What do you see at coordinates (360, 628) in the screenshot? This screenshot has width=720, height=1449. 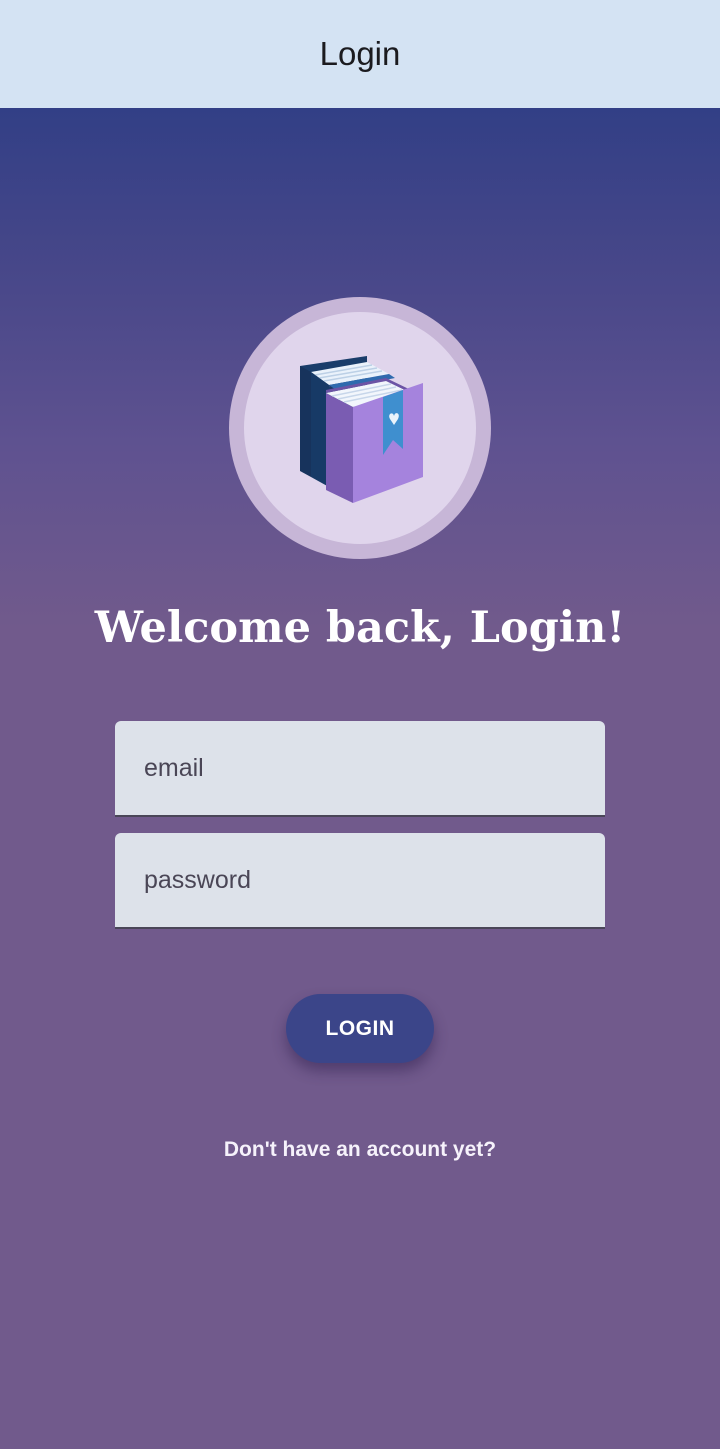 I see `welcome-heading: Welcome back, Login!` at bounding box center [360, 628].